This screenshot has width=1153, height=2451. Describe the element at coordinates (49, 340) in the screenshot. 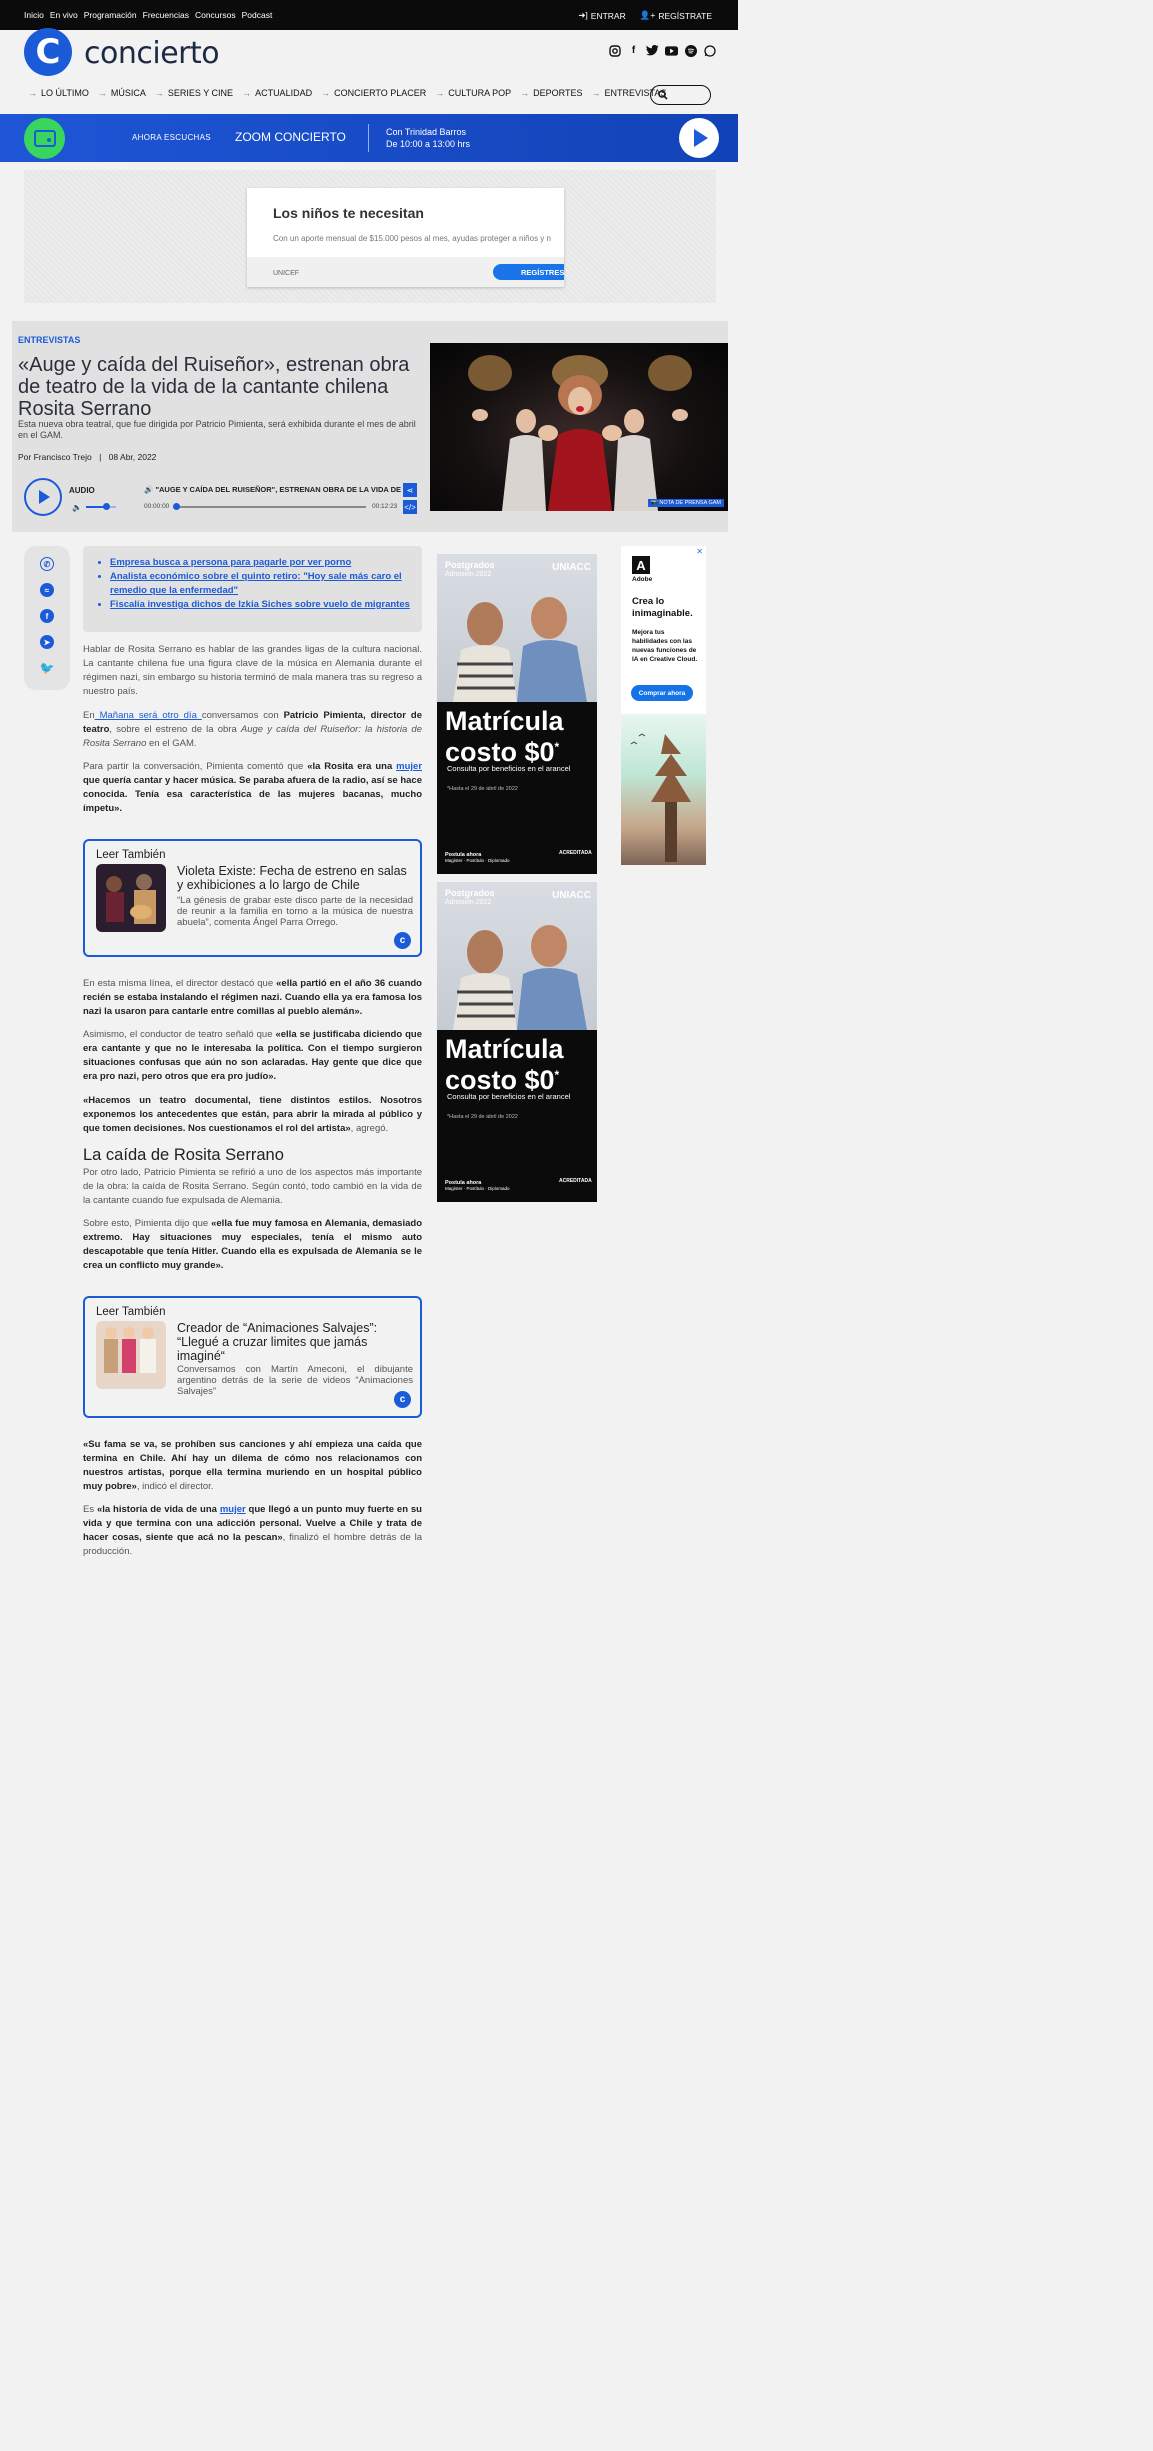

I see `article-category: ENTREVISTAS` at that location.